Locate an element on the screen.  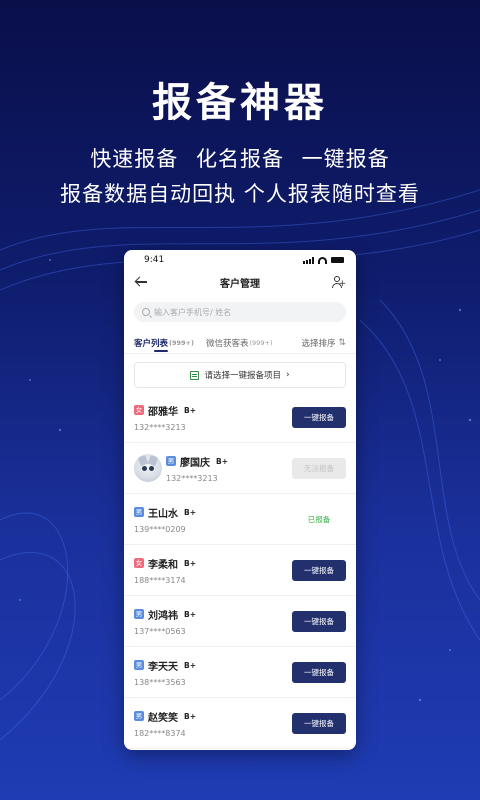
signal-icon is located at coordinates (308, 260).